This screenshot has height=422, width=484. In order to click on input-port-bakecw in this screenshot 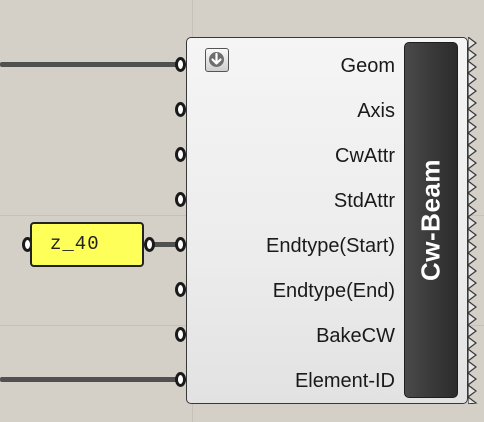, I will do `click(180, 334)`.